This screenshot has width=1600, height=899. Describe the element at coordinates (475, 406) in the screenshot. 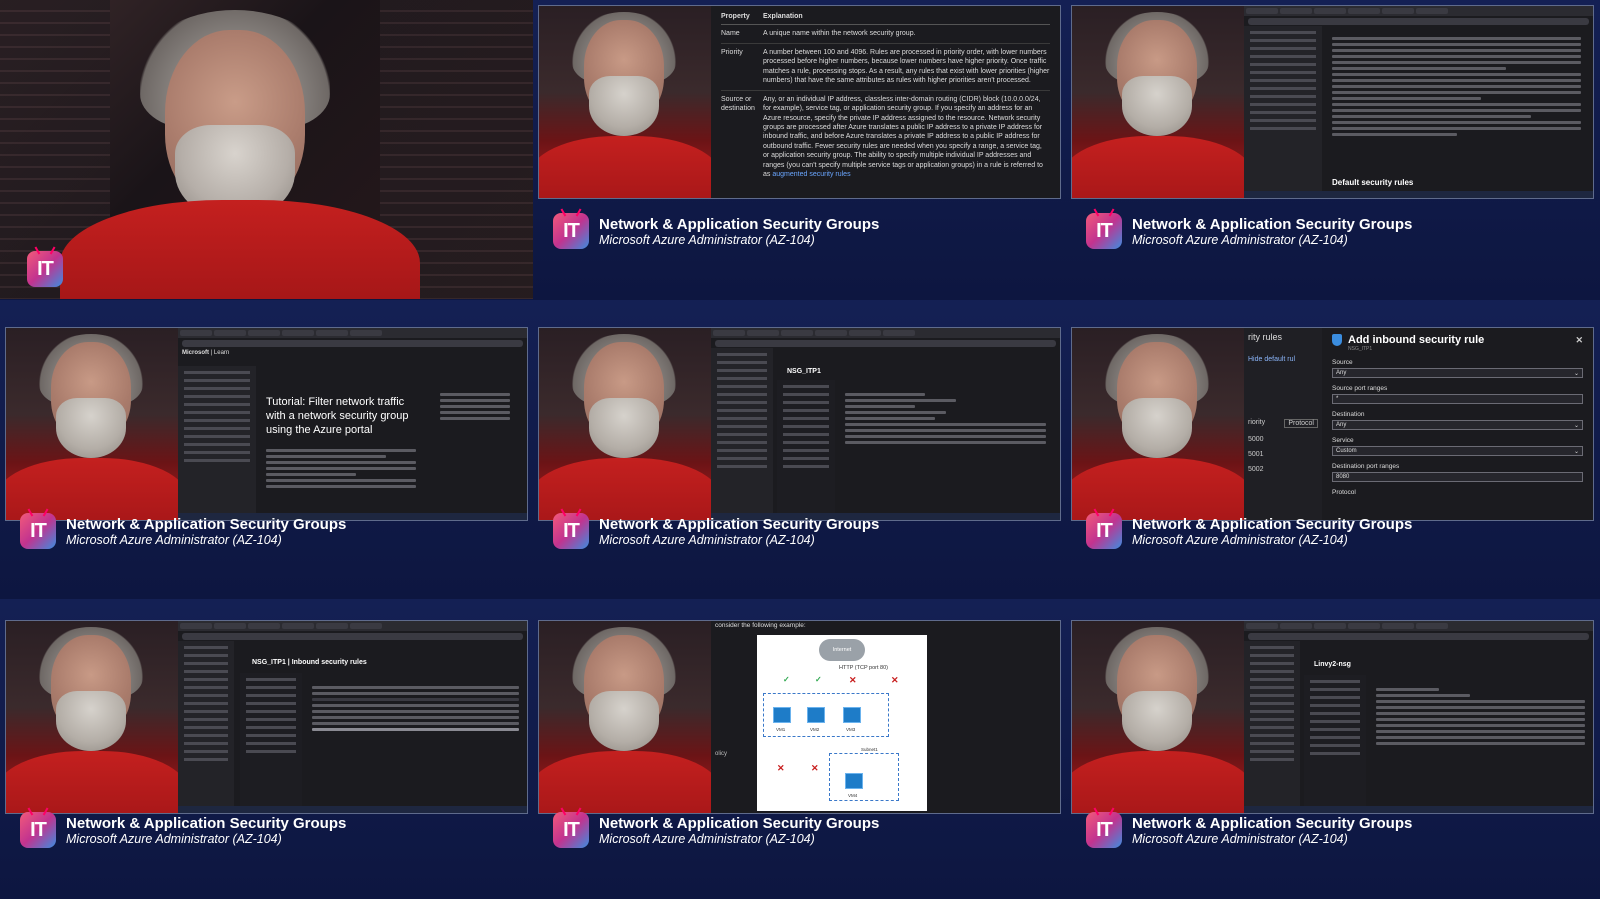

I see `in-this-article` at that location.